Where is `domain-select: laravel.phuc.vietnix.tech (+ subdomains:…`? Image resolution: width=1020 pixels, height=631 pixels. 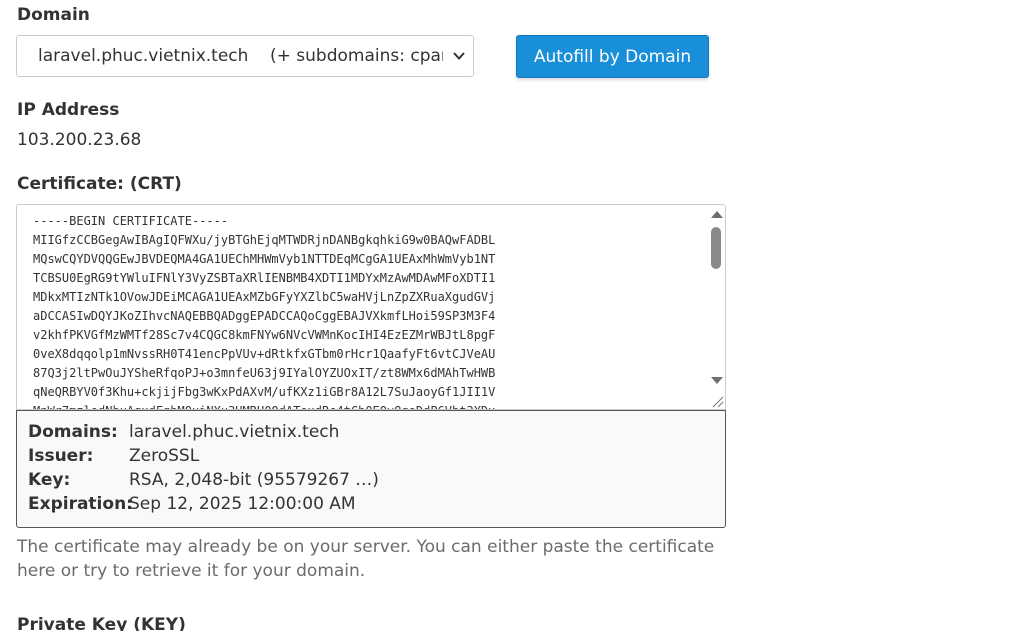
domain-select: laravel.phuc.vietnix.tech (+ subdomains:… is located at coordinates (245, 56).